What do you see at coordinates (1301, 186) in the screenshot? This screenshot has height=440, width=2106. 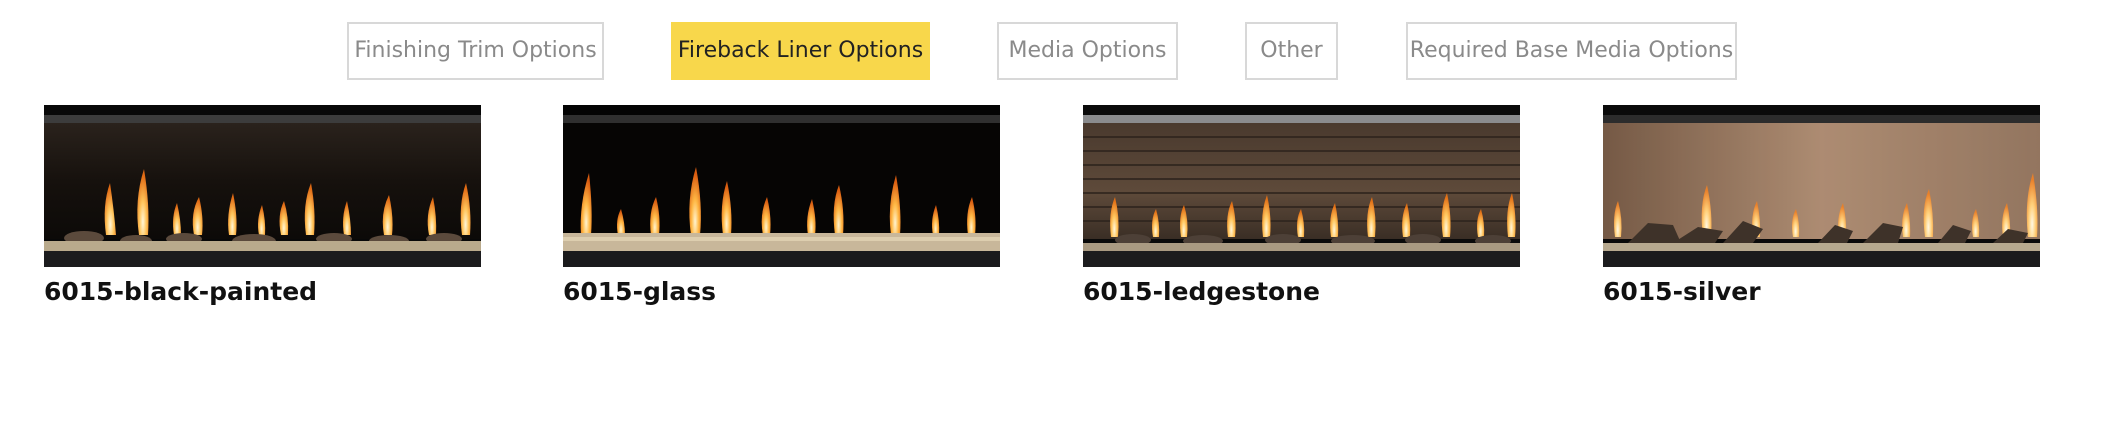 I see `fireplace-ledgestone-image` at bounding box center [1301, 186].